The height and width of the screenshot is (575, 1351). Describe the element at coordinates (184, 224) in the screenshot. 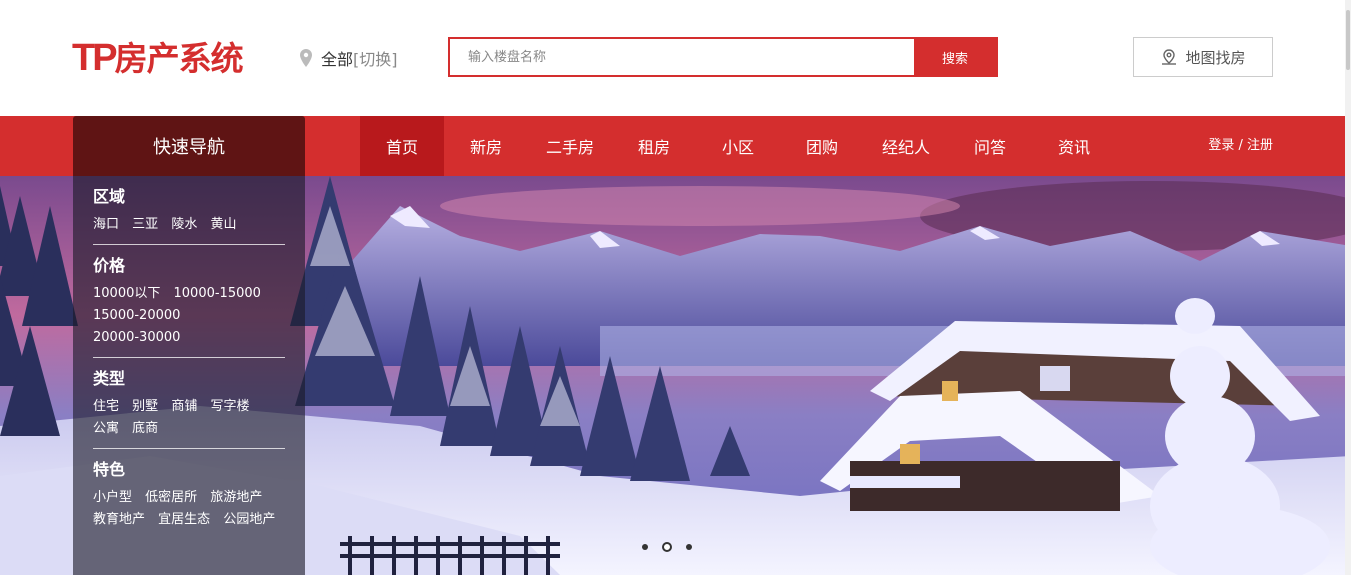

I see `quick-nav-link: 陵水` at that location.